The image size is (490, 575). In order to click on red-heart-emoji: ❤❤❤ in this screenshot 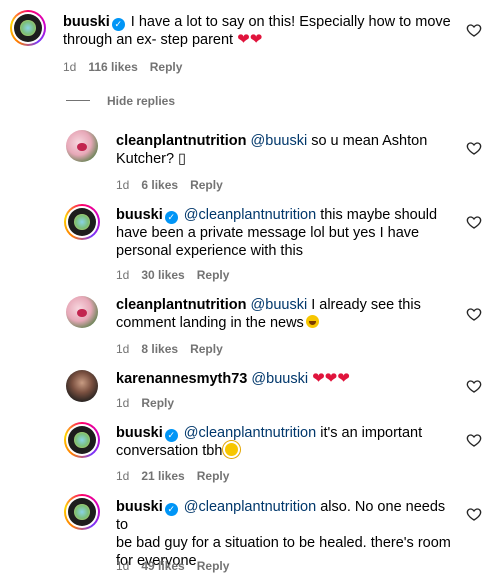, I will do `click(331, 378)`.